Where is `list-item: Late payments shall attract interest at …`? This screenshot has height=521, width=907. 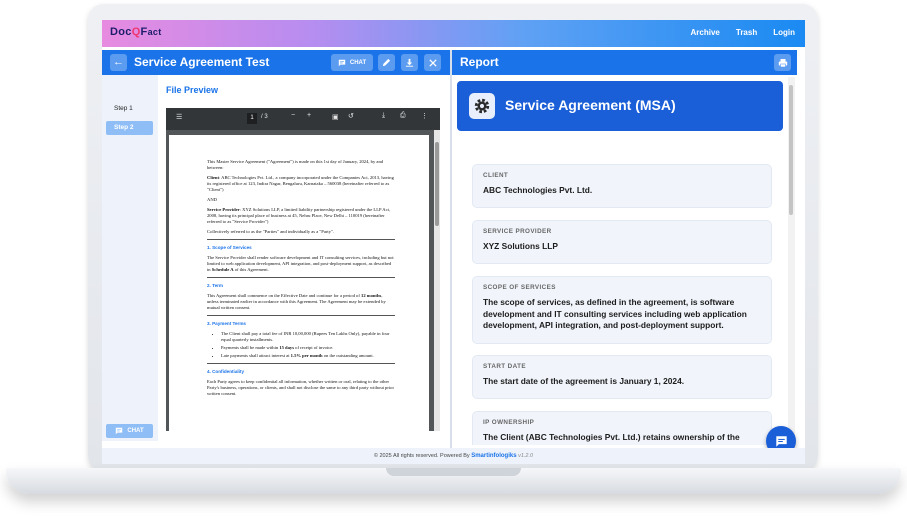 list-item: Late payments shall attract interest at … is located at coordinates (308, 356).